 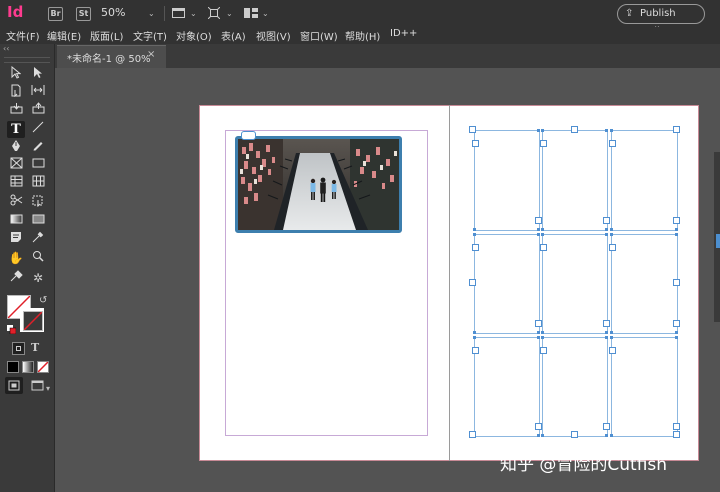 I want to click on content-grabber-link-icon, so click(x=248, y=135).